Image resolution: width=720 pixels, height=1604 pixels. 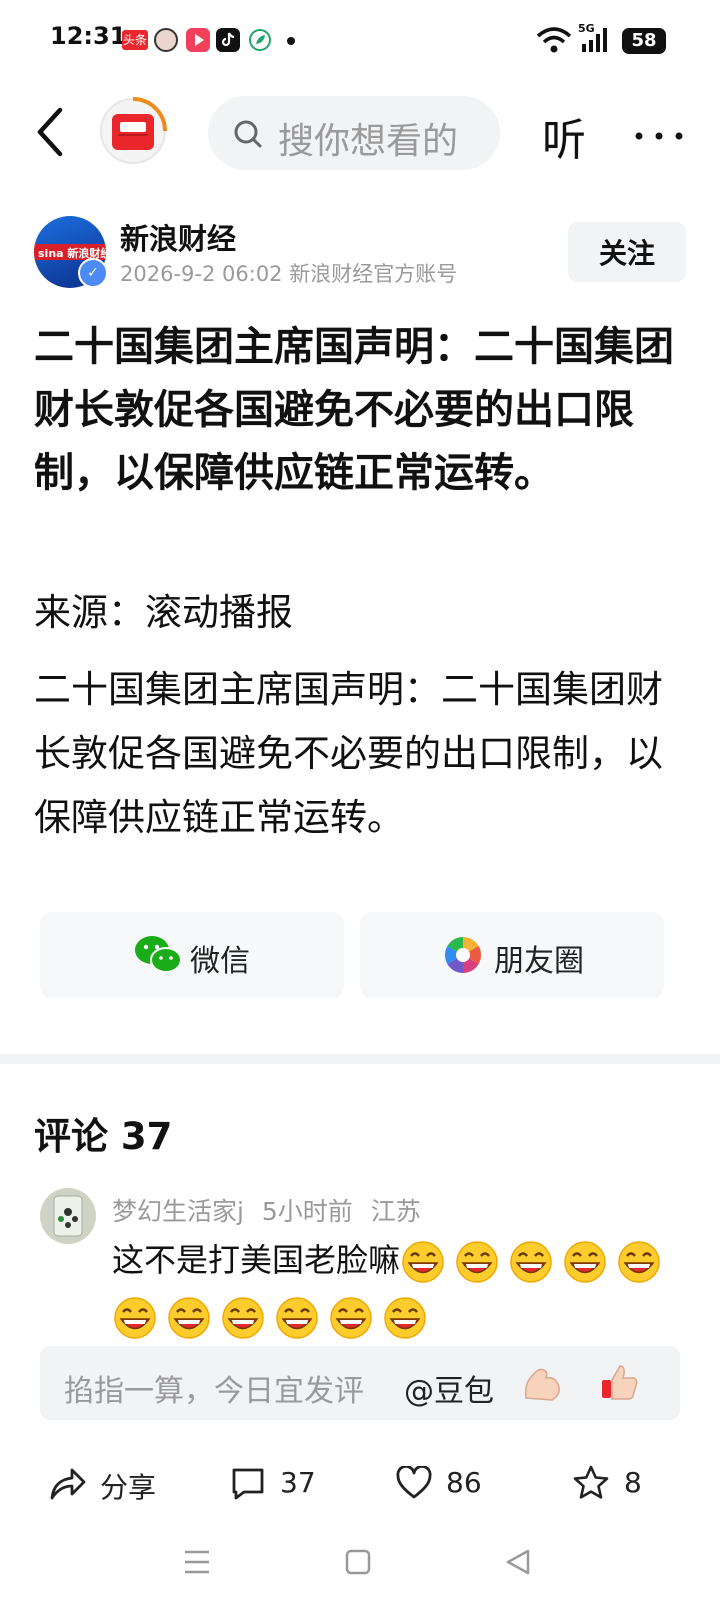 I want to click on post-time: 06:02, so click(x=252, y=274).